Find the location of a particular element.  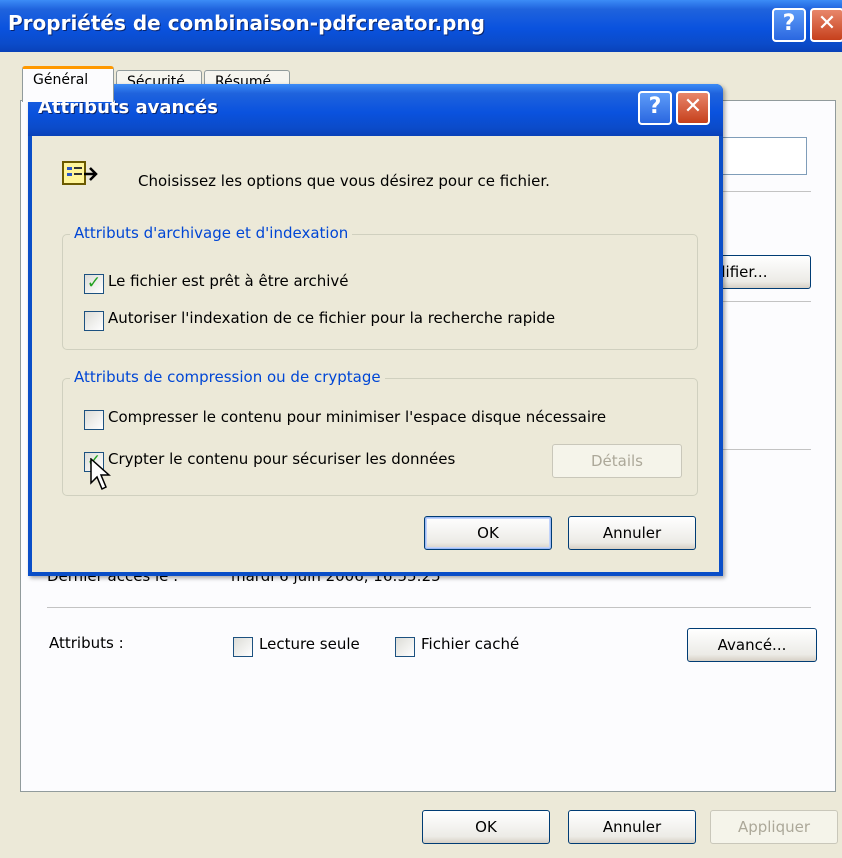

compress-groupbox is located at coordinates (380, 437).